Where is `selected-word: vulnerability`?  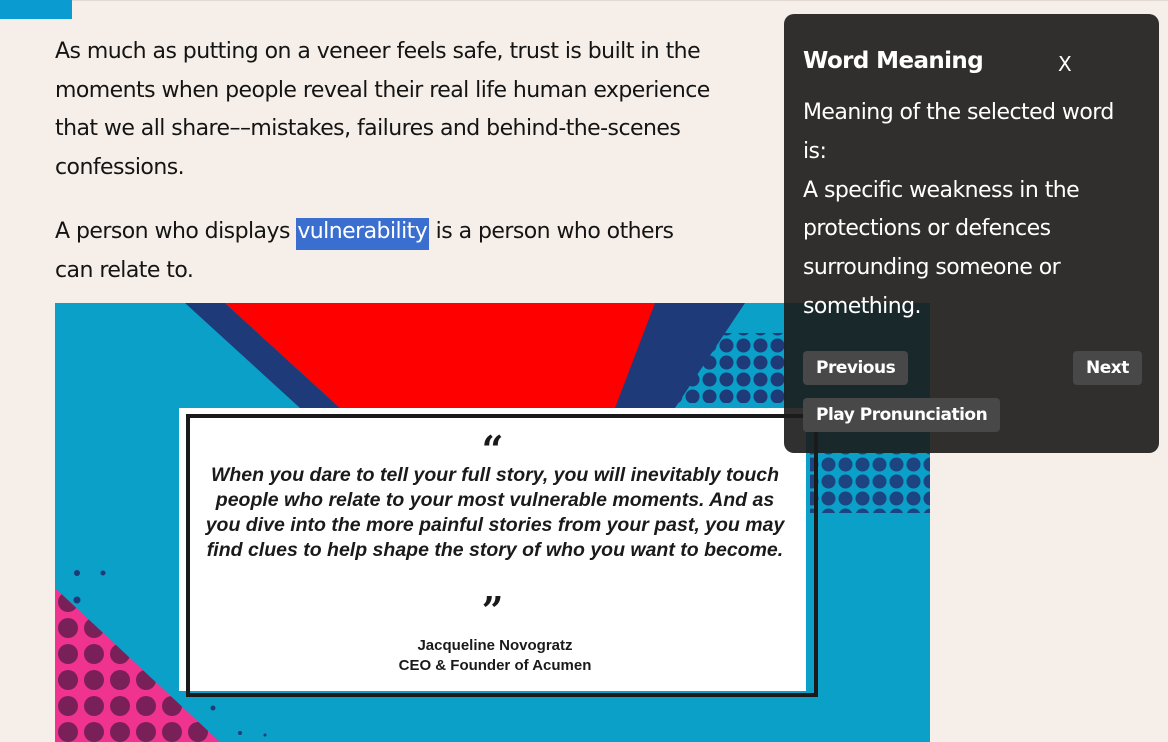
selected-word: vulnerability is located at coordinates (363, 234).